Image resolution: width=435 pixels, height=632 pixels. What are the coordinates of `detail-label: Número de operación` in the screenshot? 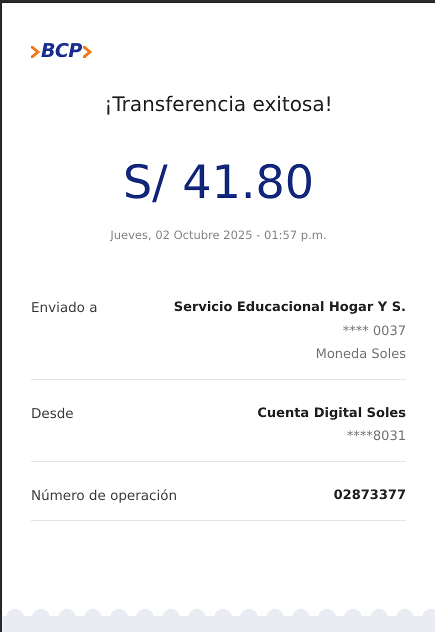 It's located at (104, 496).